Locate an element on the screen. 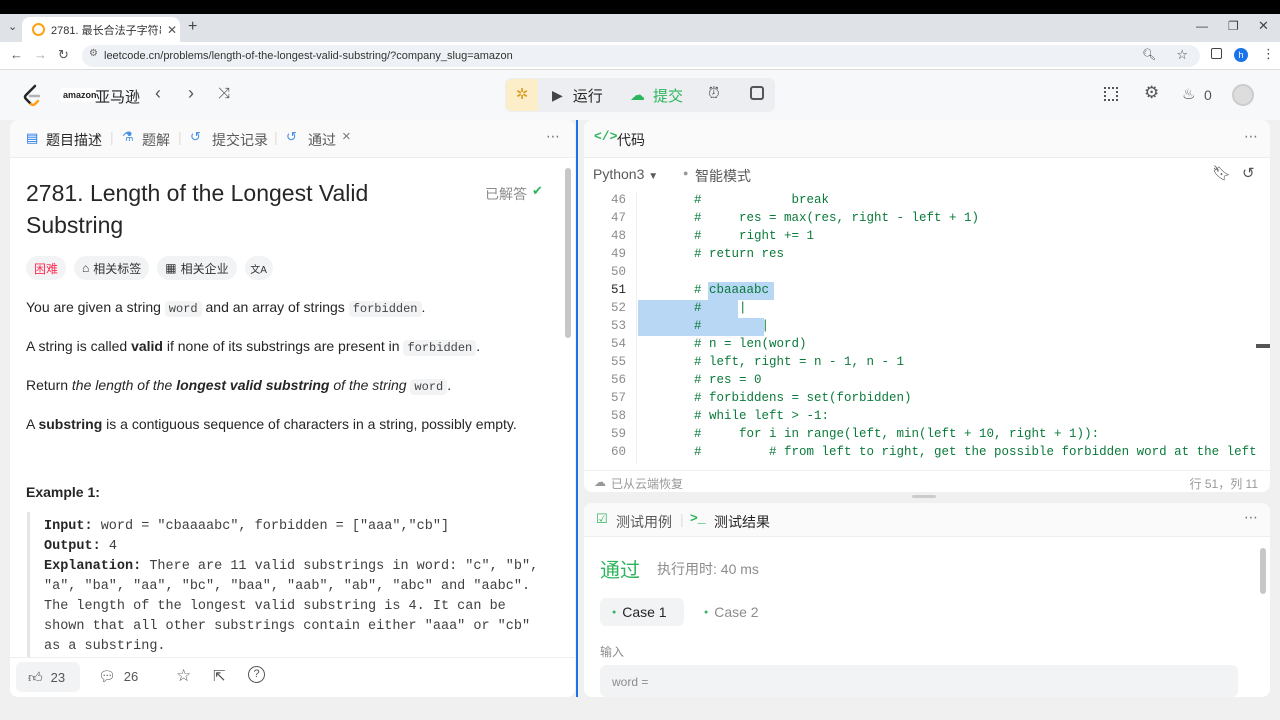 The image size is (1280, 720). line-number: 50 is located at coordinates (618, 272).